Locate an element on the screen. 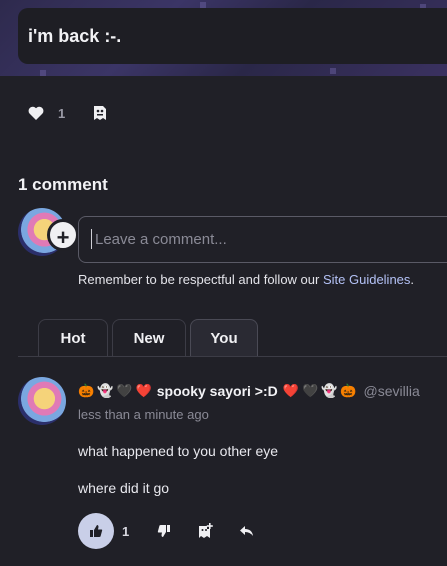 The width and height of the screenshot is (447, 566). thumbs-down-icon is located at coordinates (164, 531).